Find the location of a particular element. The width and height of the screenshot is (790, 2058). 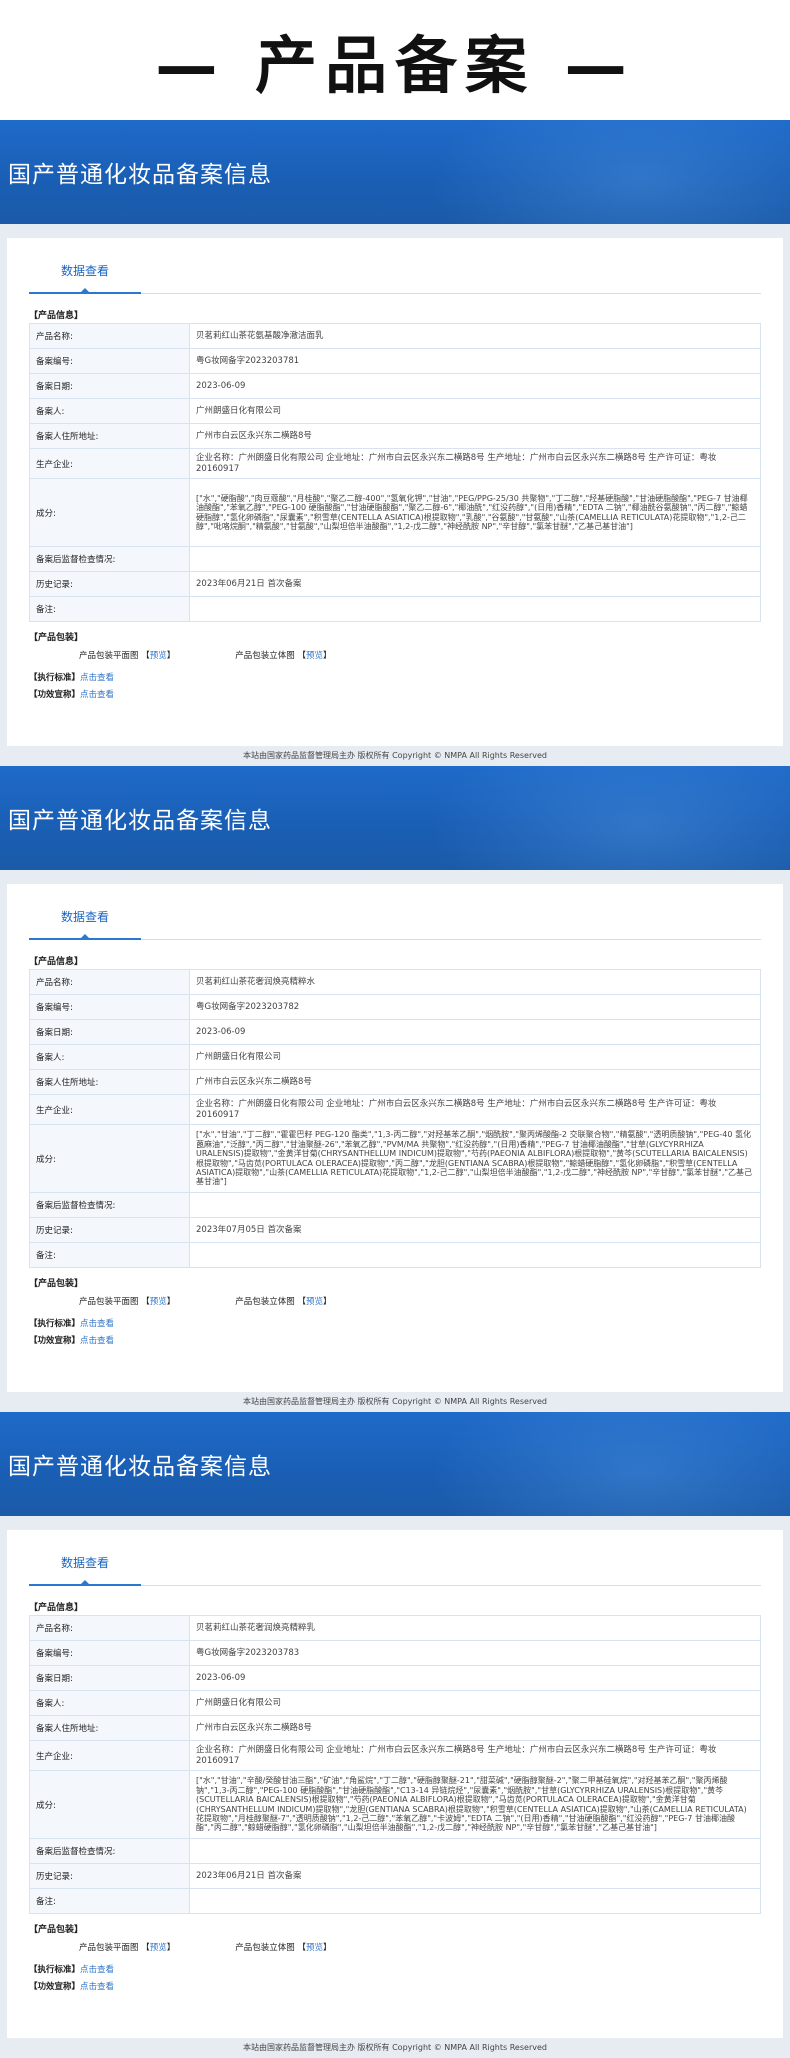

history-value: 2023年07月05日 首次备案 is located at coordinates (475, 1230).